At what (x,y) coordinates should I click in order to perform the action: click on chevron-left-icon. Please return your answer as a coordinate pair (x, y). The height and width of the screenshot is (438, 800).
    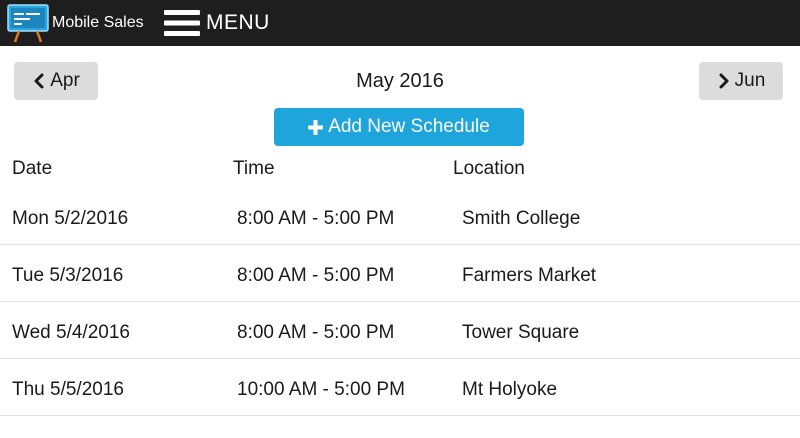
    Looking at the image, I should click on (39, 81).